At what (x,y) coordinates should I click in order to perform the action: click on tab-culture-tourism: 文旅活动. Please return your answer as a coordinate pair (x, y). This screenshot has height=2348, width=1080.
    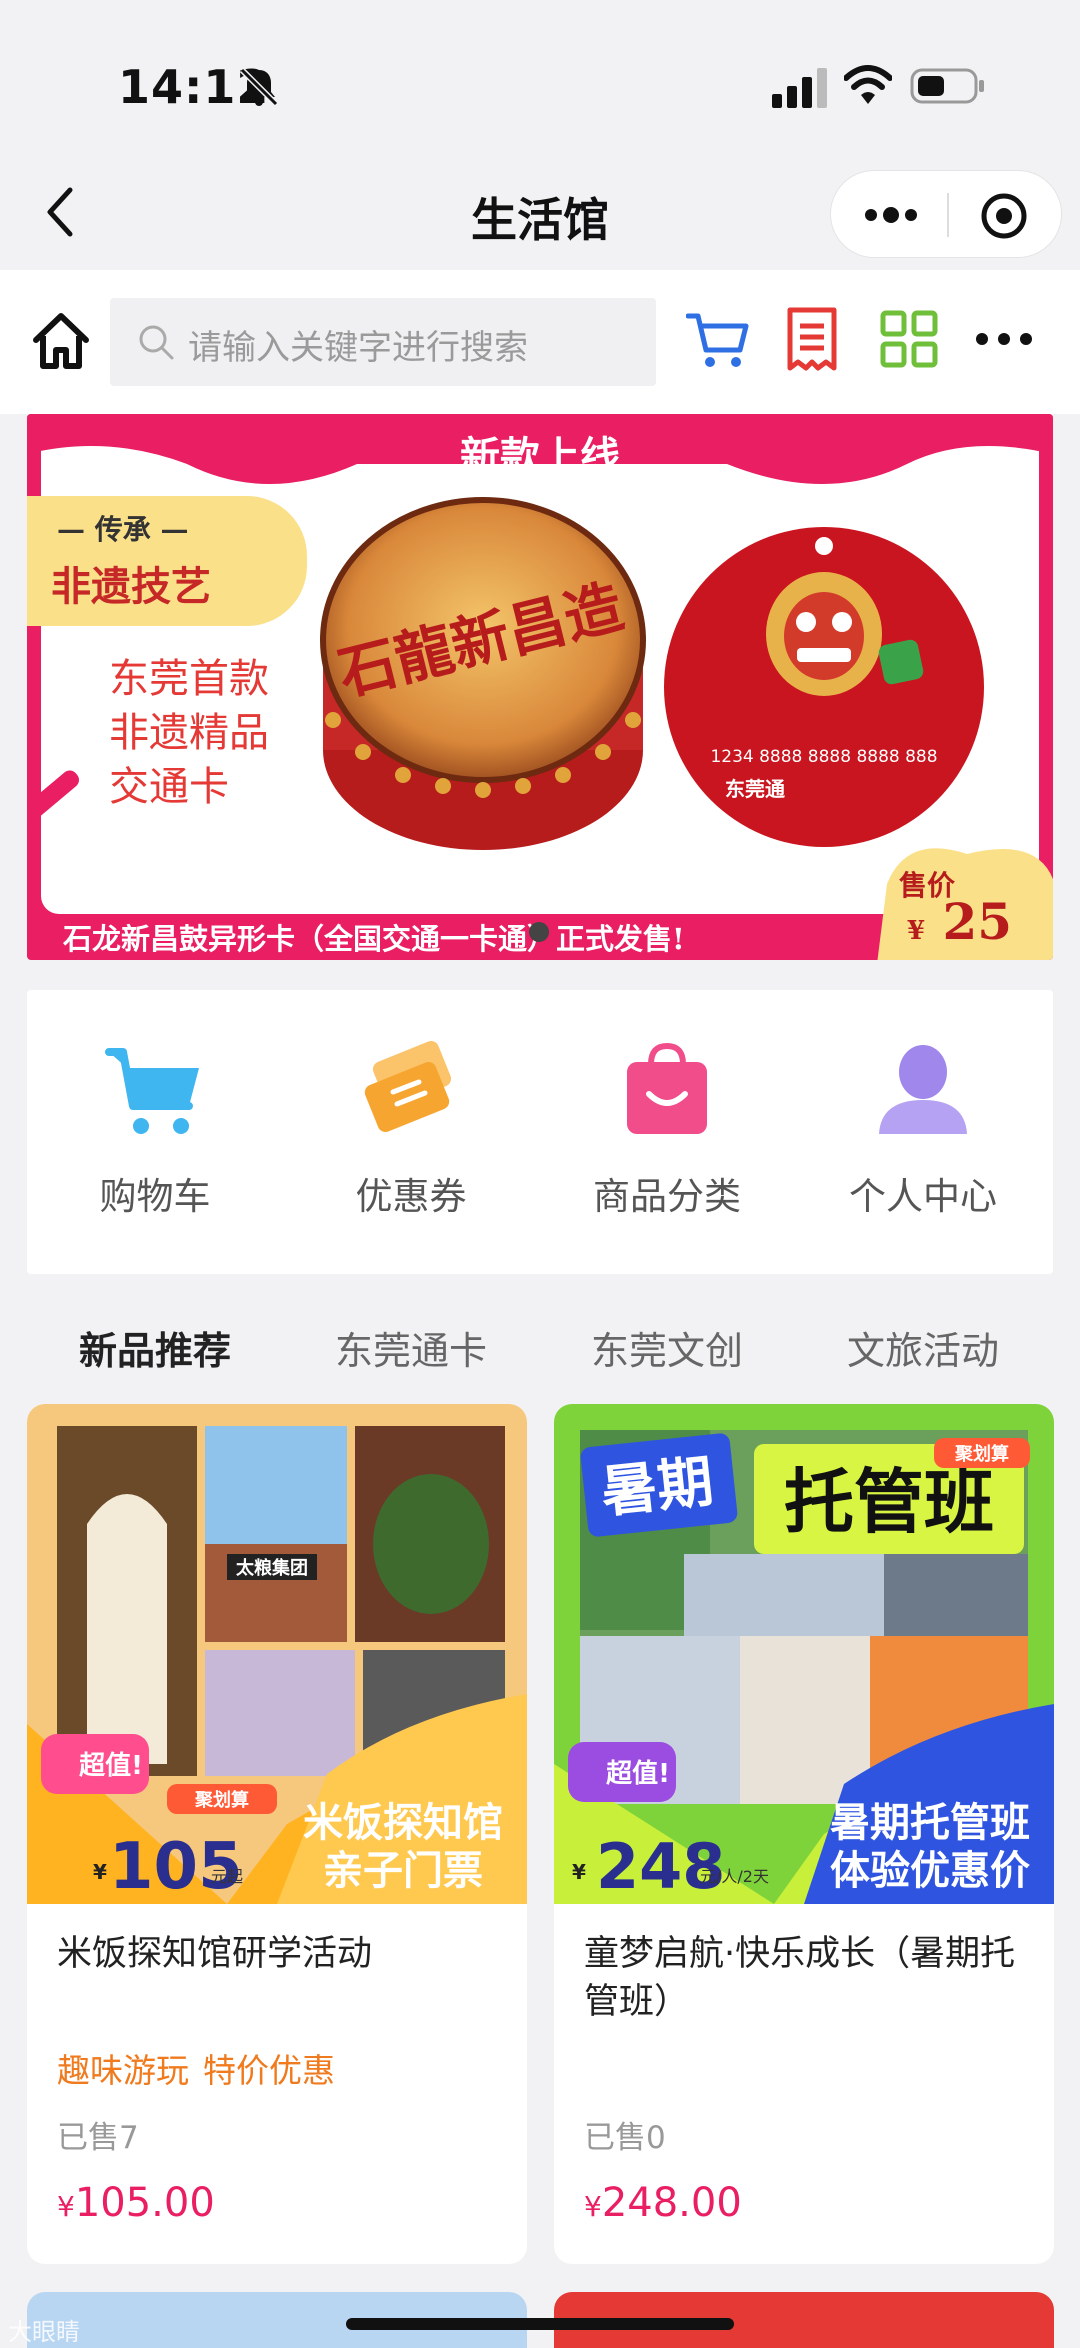
    Looking at the image, I should click on (923, 1347).